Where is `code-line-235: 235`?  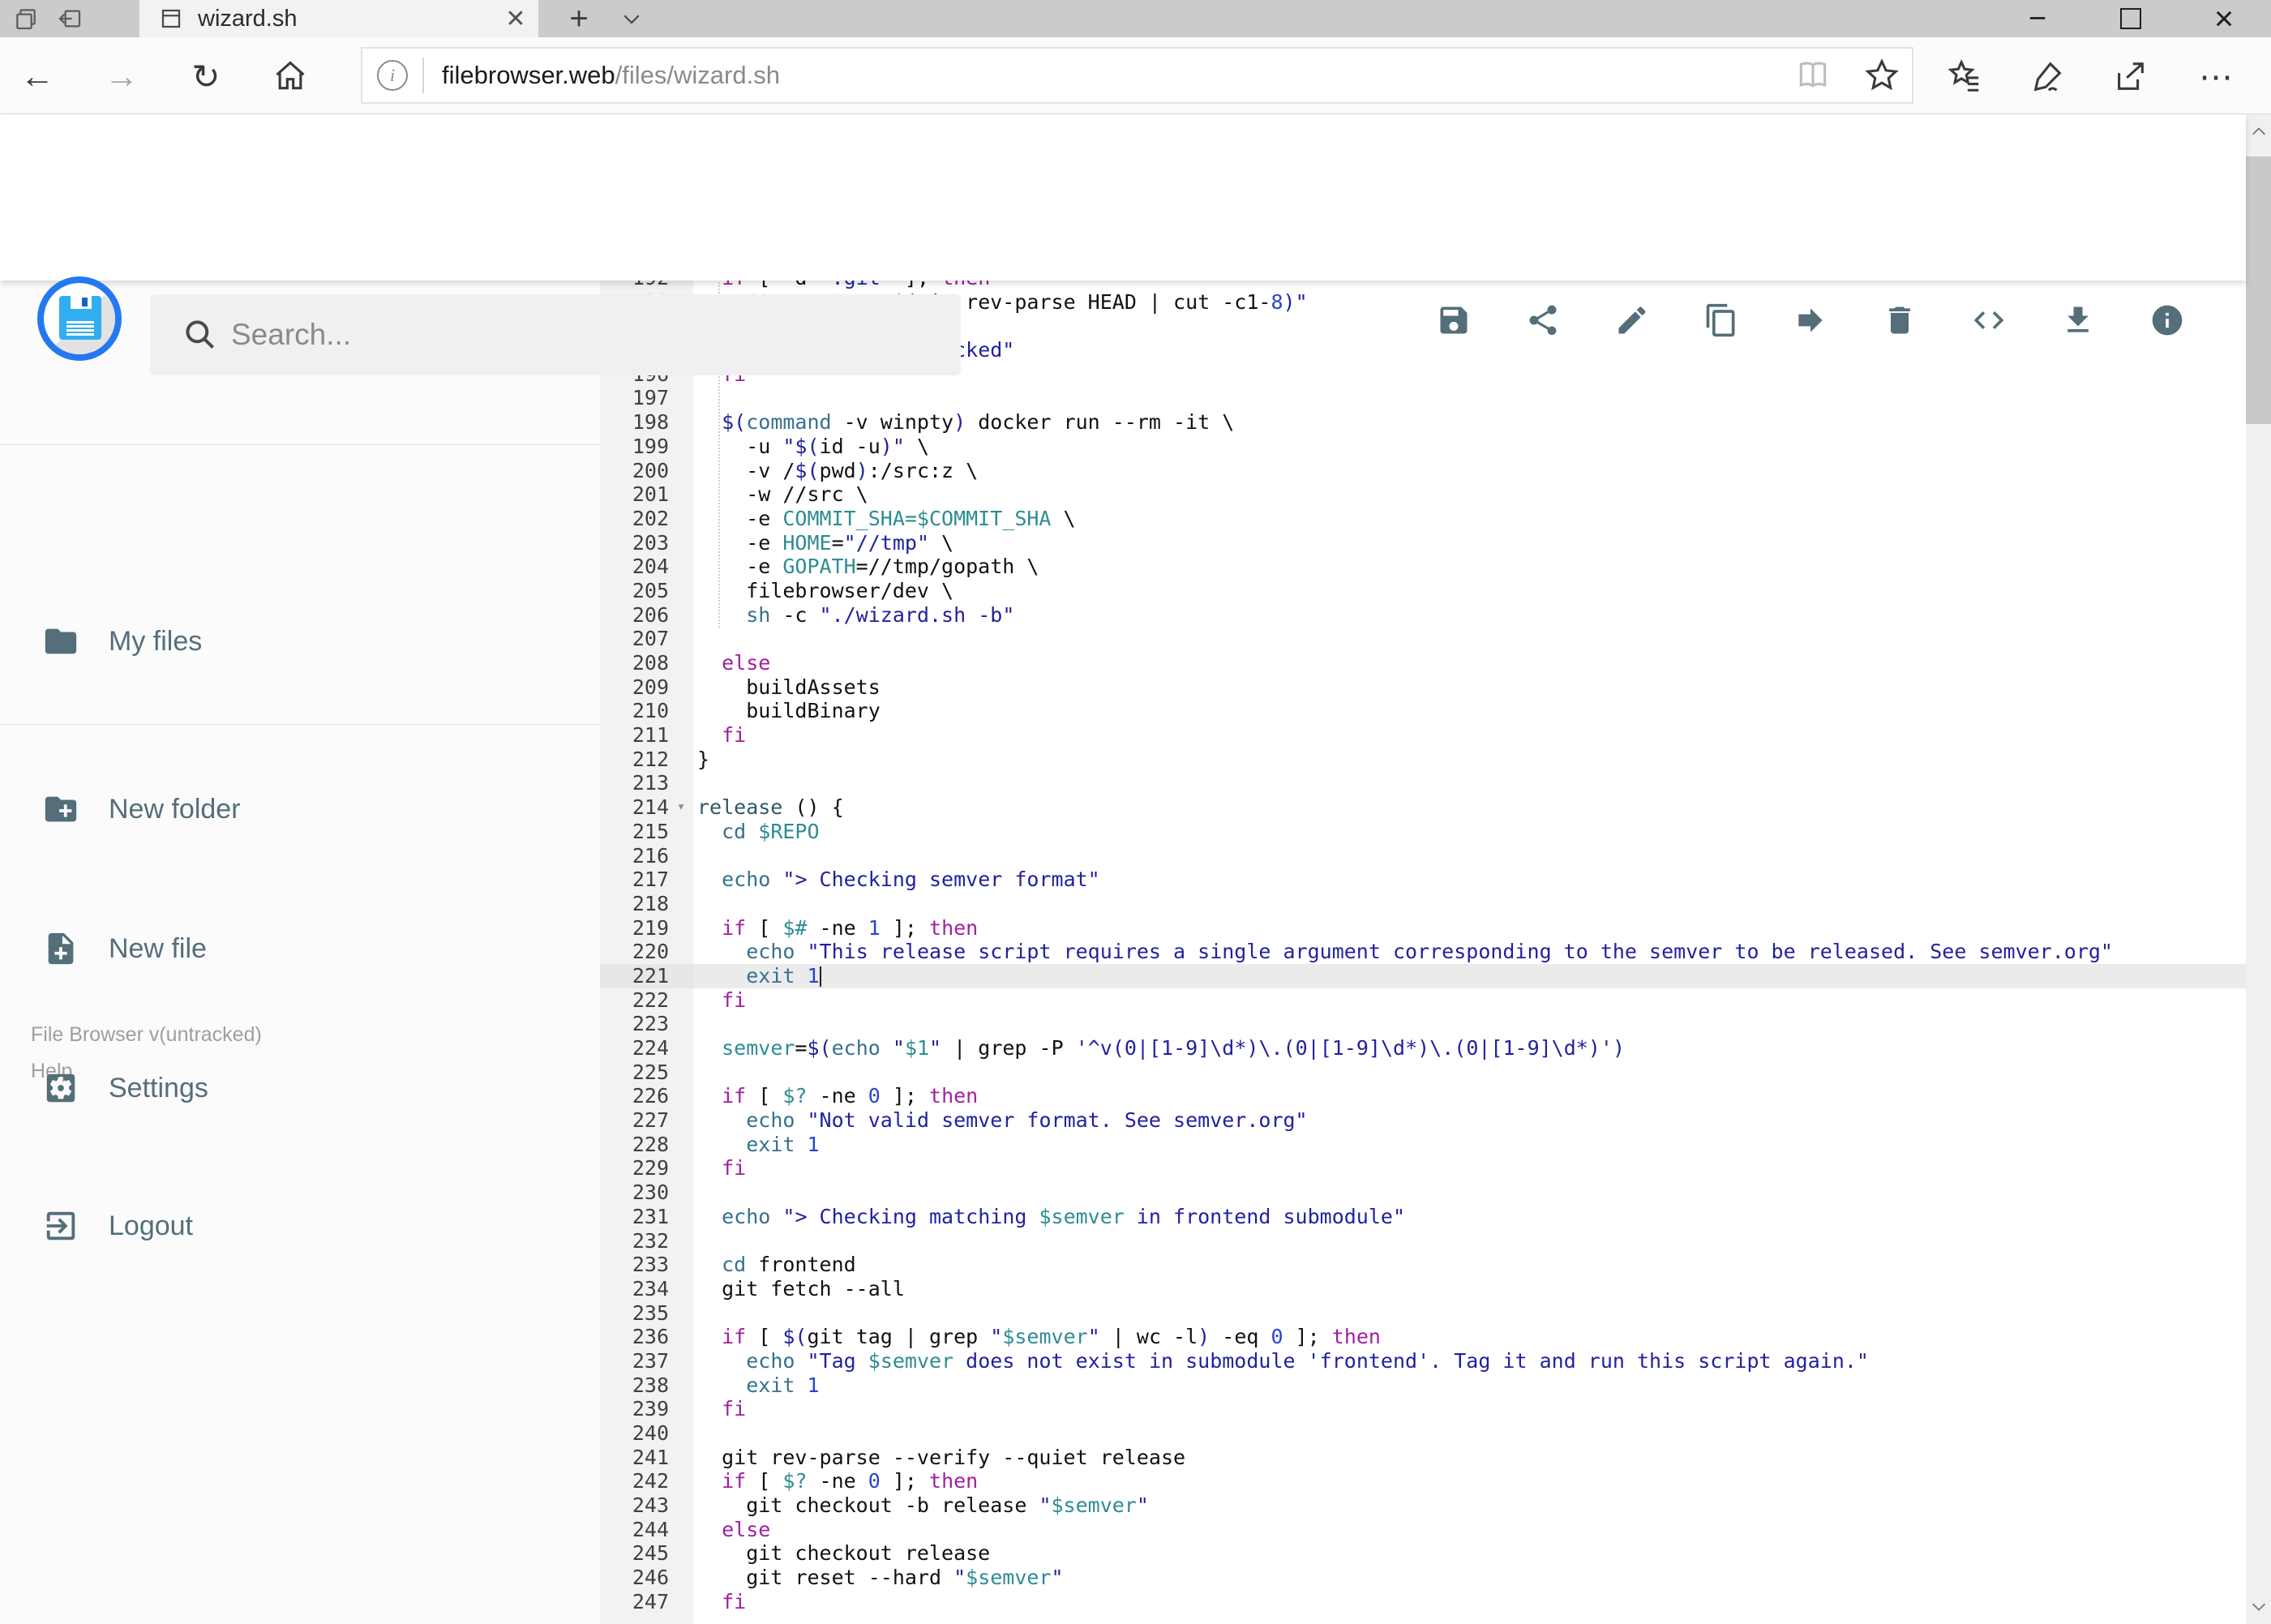
code-line-235: 235 is located at coordinates (1423, 1313).